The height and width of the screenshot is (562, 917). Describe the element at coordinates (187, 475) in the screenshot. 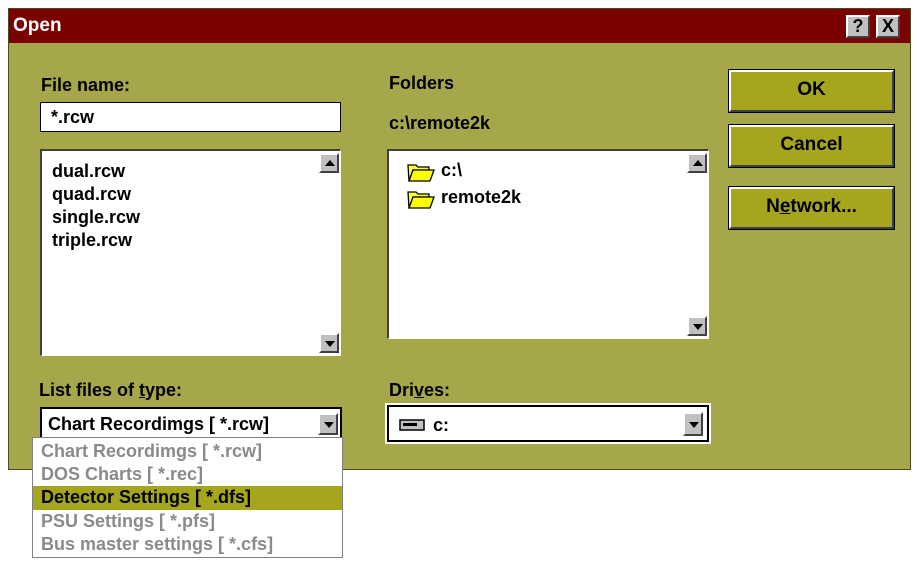

I see `file-type-option: DOS Charts [ *.rec]` at that location.